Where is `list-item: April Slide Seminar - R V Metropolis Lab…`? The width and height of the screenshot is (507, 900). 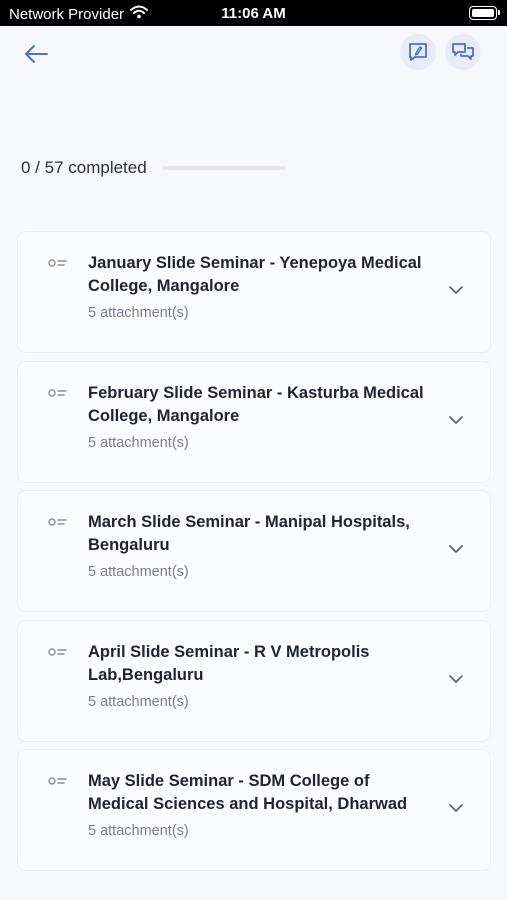
list-item: April Slide Seminar - R V Metropolis Lab… is located at coordinates (254, 680).